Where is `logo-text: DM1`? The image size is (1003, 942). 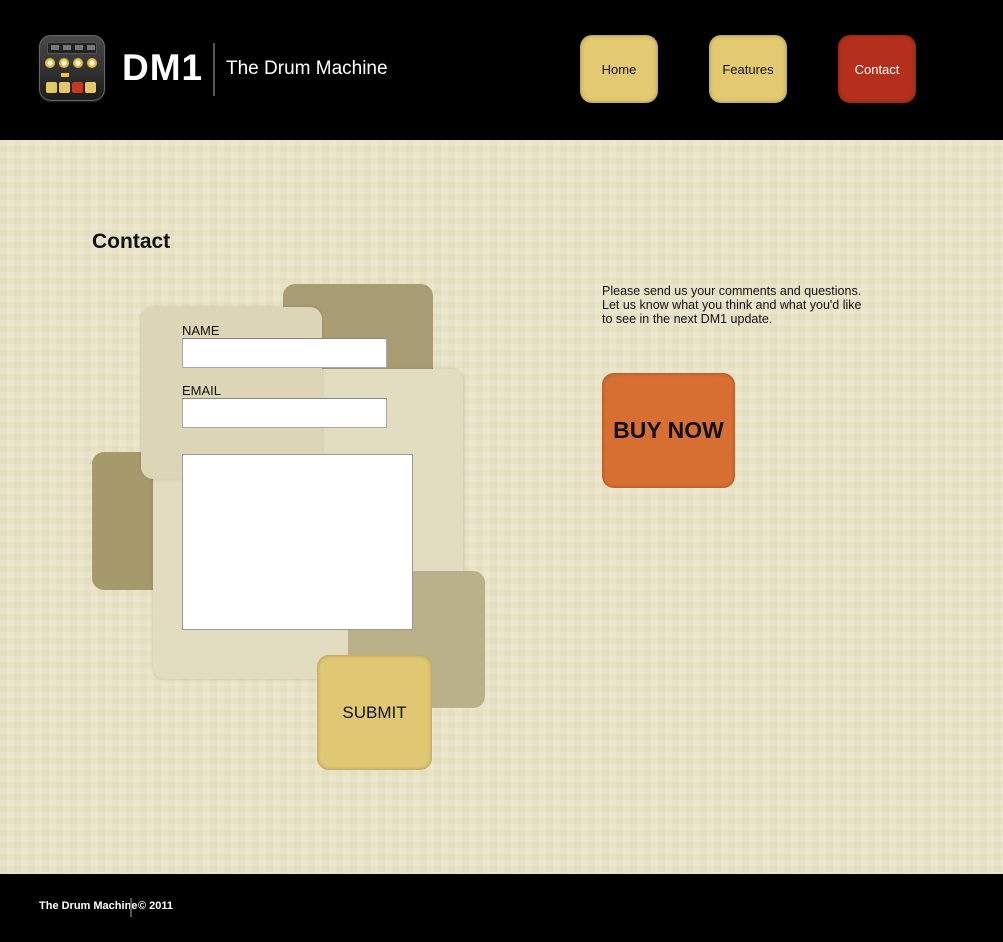
logo-text: DM1 is located at coordinates (162, 68).